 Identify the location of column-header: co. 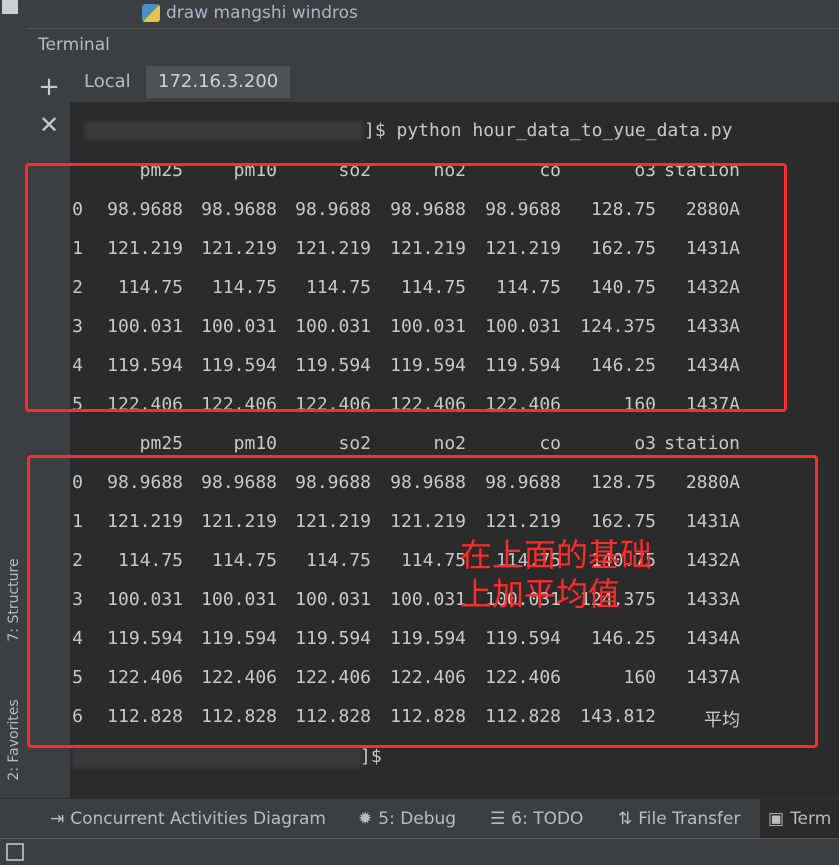
(550, 443).